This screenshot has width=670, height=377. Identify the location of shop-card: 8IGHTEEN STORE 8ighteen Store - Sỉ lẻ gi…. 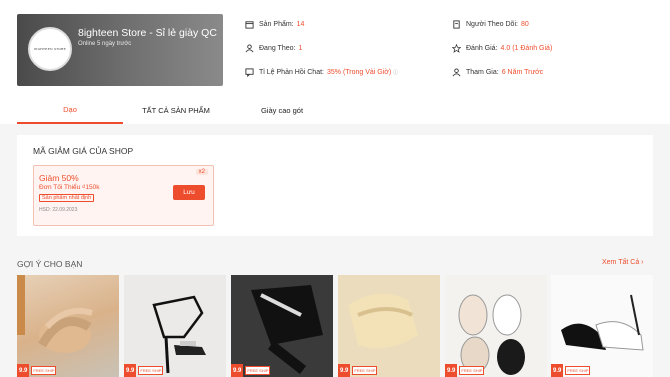
(120, 50).